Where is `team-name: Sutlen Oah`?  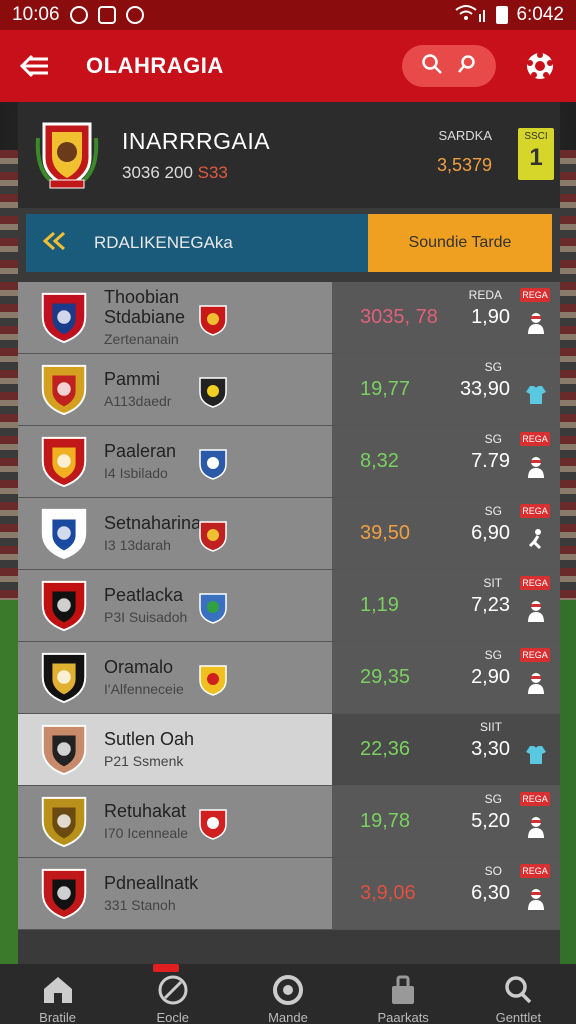
team-name: Sutlen Oah is located at coordinates (149, 738).